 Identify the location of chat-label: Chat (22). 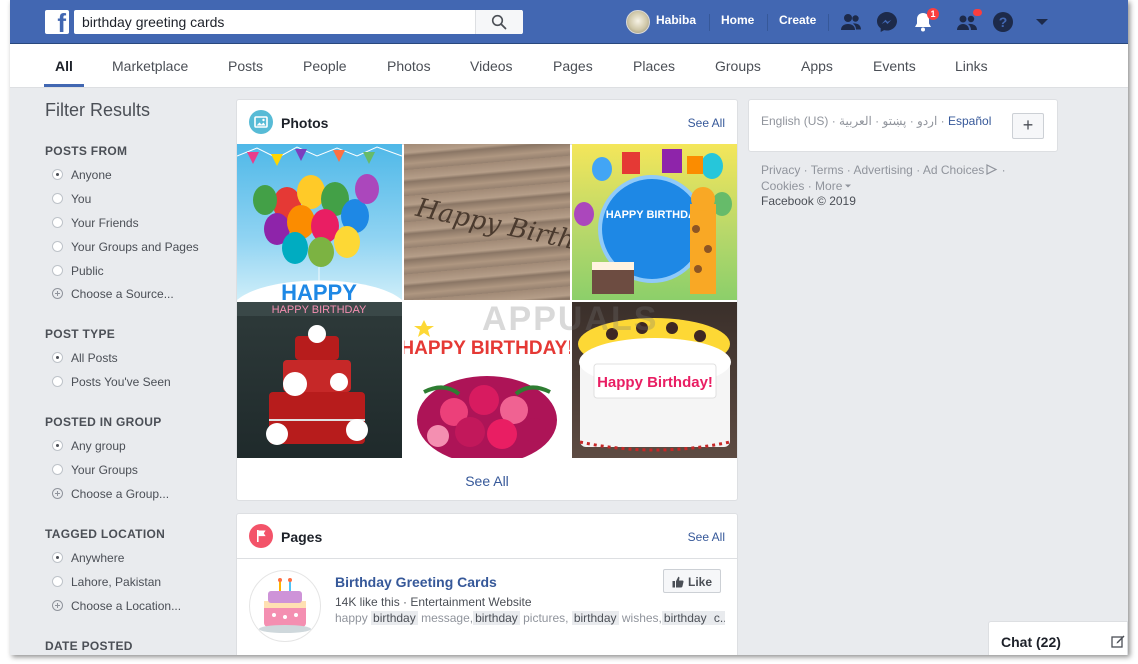
(1031, 642).